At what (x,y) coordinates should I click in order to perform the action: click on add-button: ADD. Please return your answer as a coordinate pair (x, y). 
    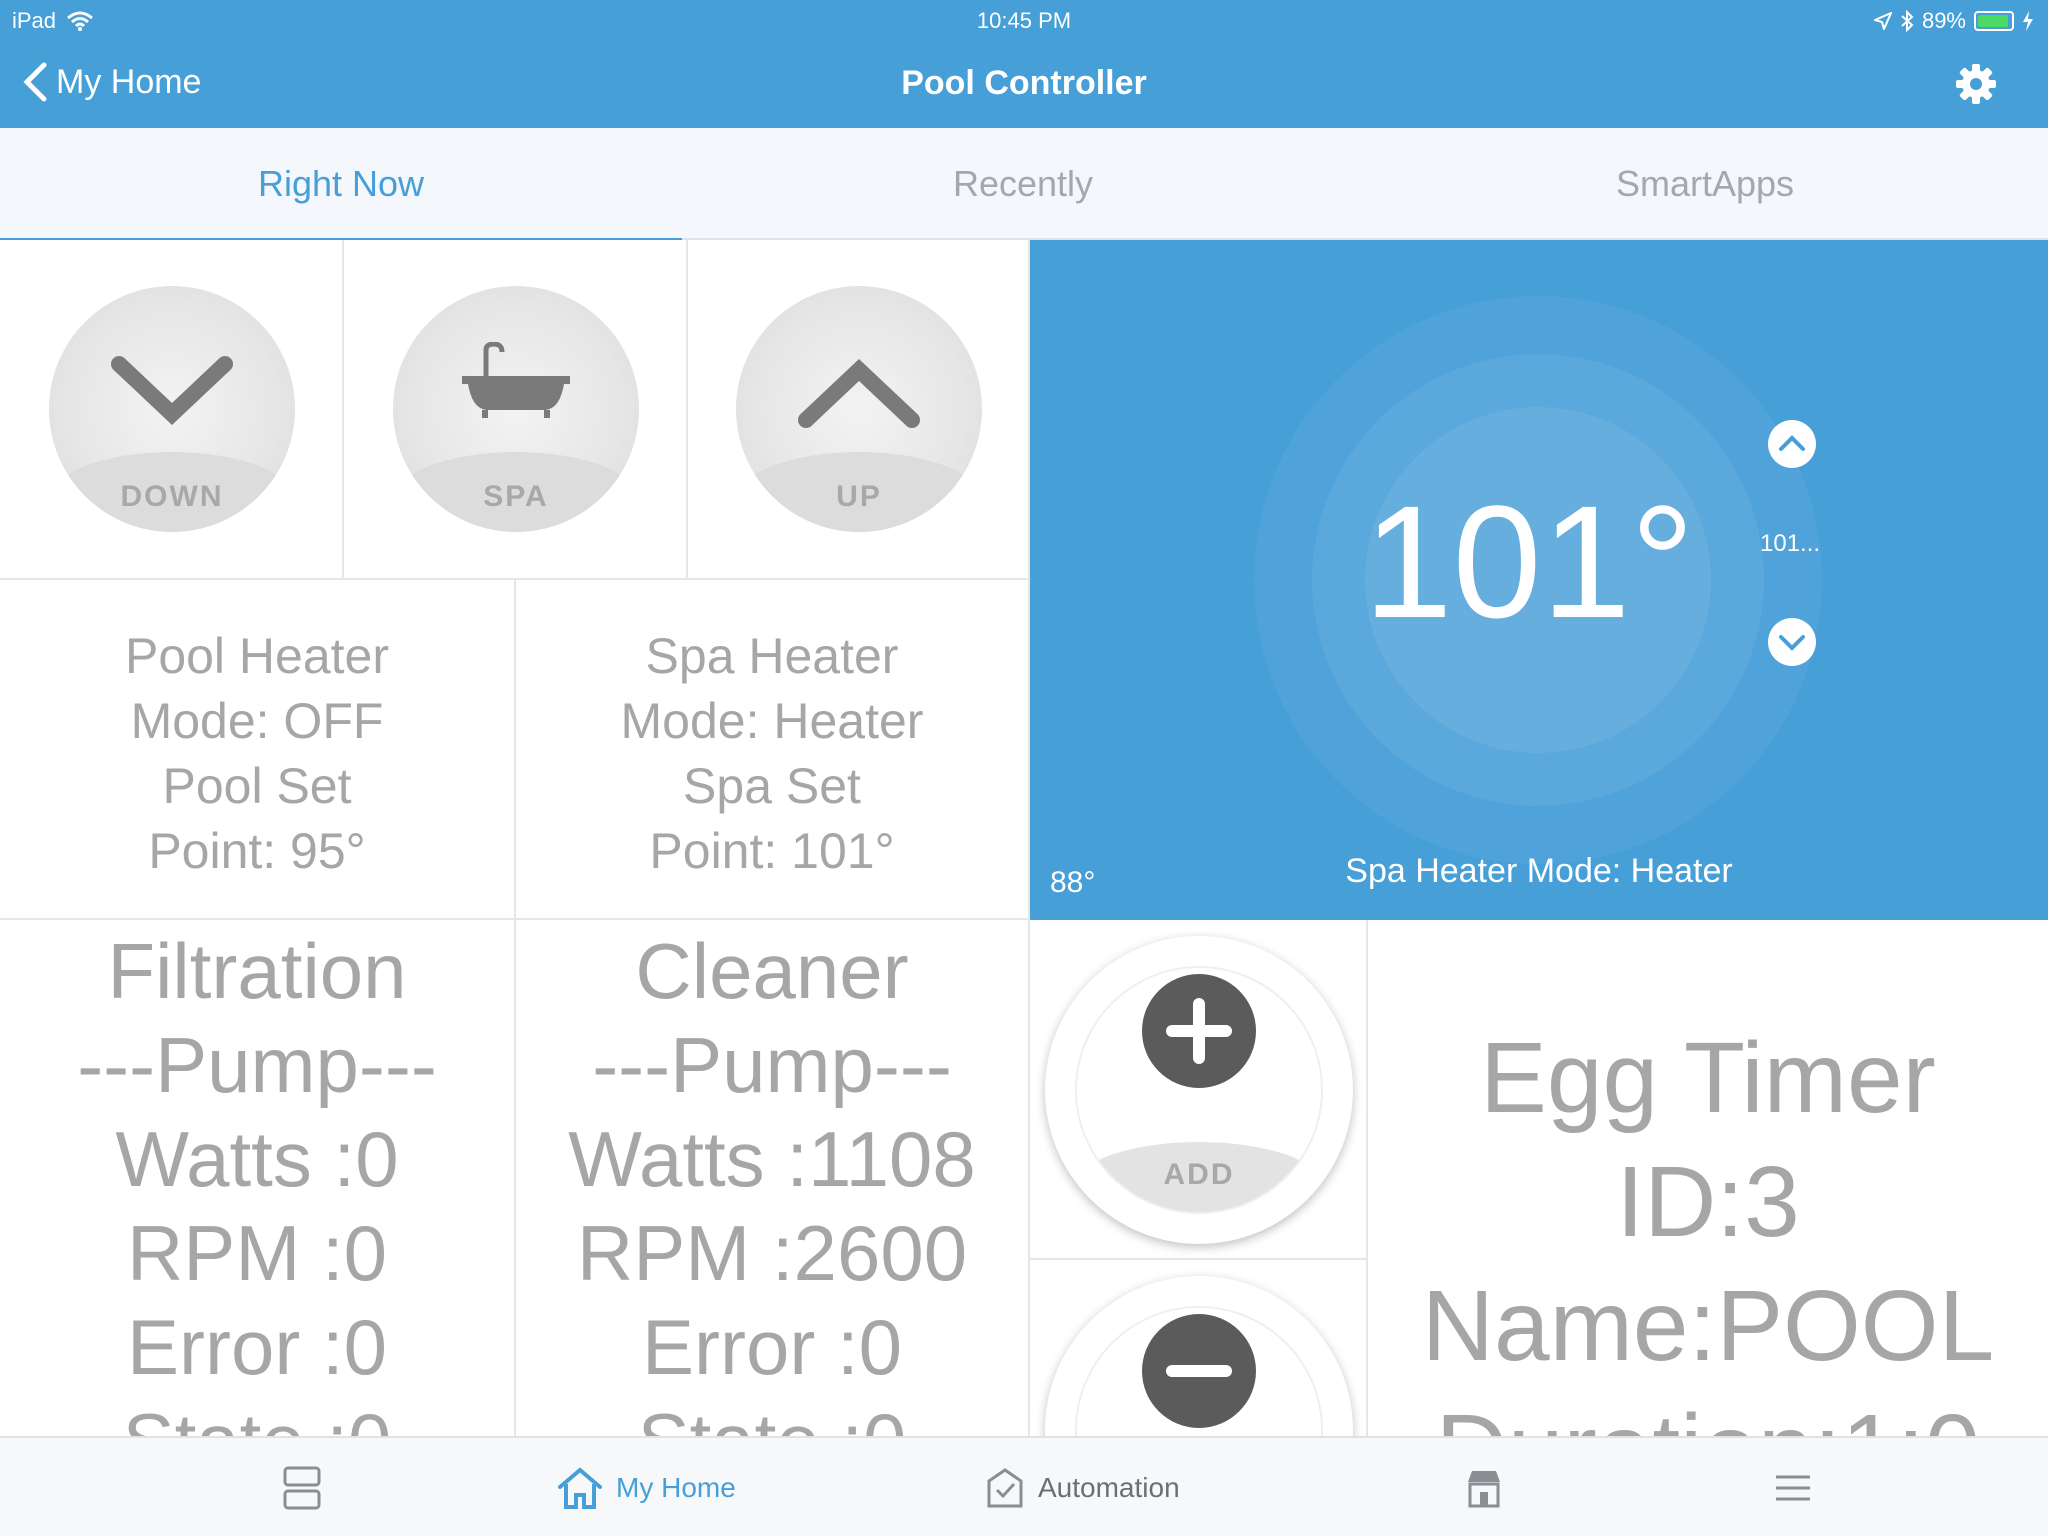
    Looking at the image, I should click on (1199, 1090).